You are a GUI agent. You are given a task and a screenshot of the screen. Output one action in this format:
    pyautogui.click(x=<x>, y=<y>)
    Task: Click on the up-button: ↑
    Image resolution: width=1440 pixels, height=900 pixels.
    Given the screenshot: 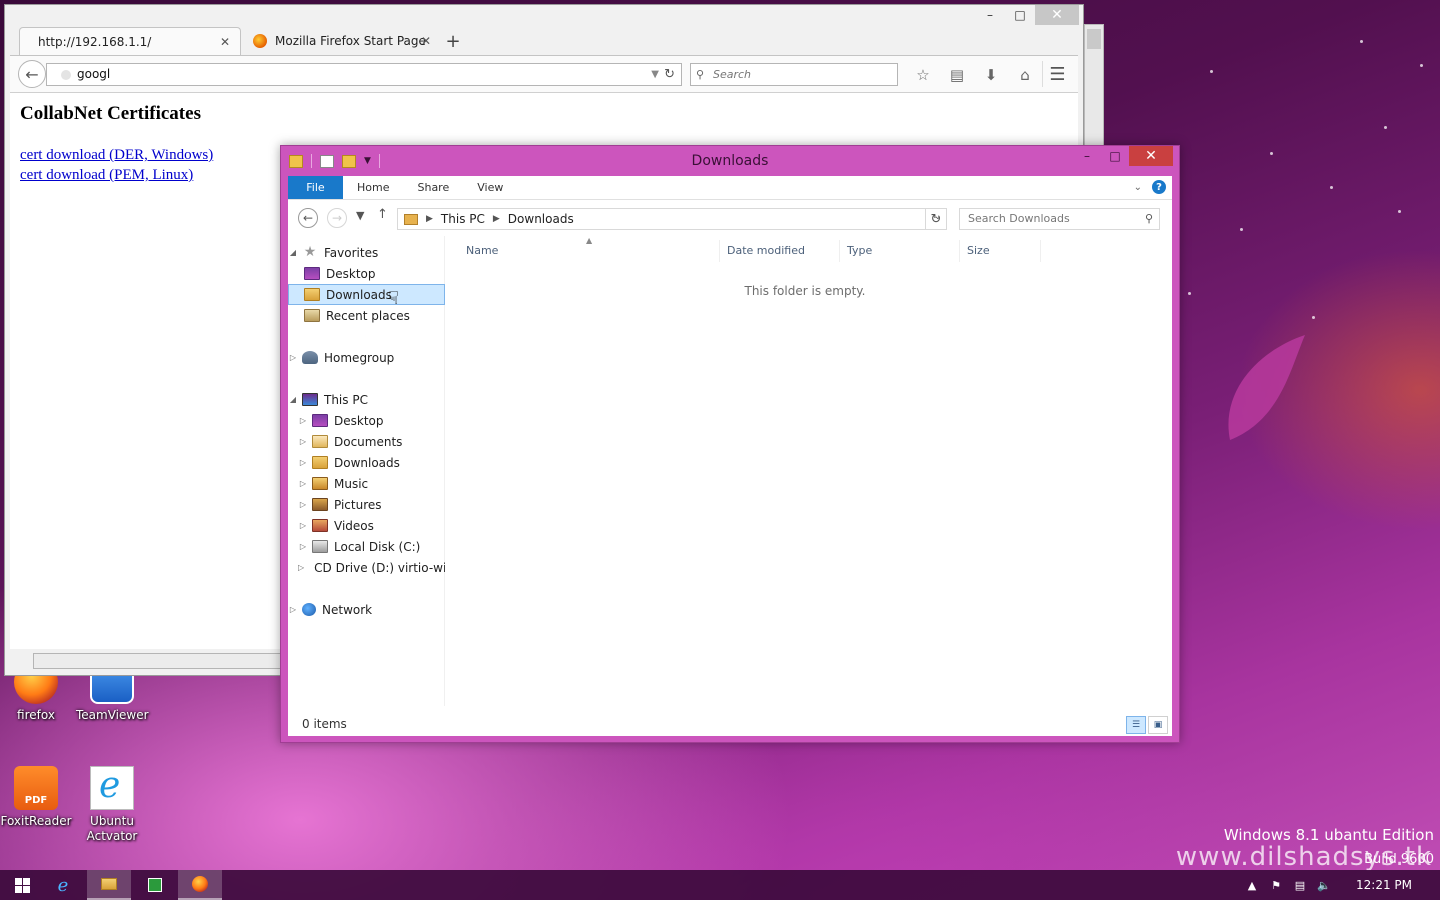 What is the action you would take?
    pyautogui.click(x=382, y=214)
    